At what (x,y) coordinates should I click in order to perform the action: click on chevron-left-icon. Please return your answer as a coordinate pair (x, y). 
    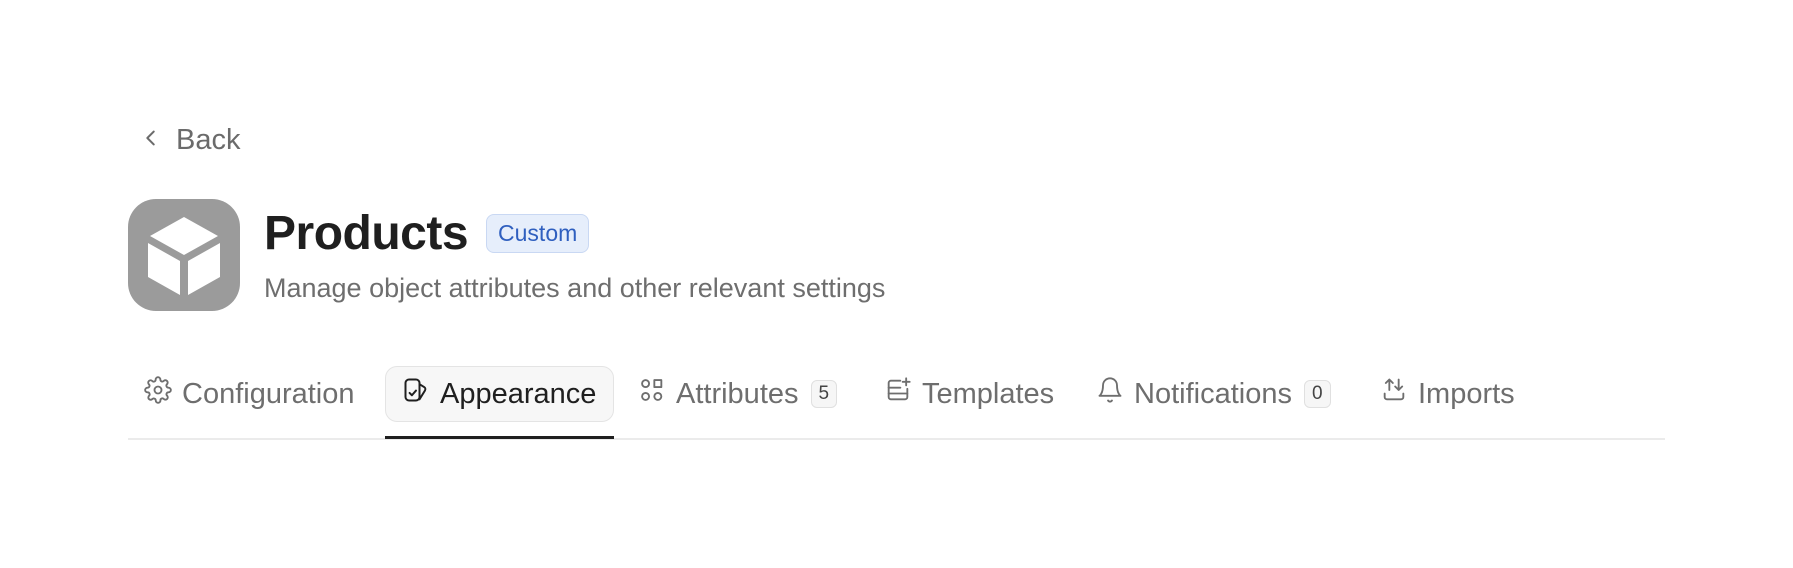
    Looking at the image, I should click on (151, 140).